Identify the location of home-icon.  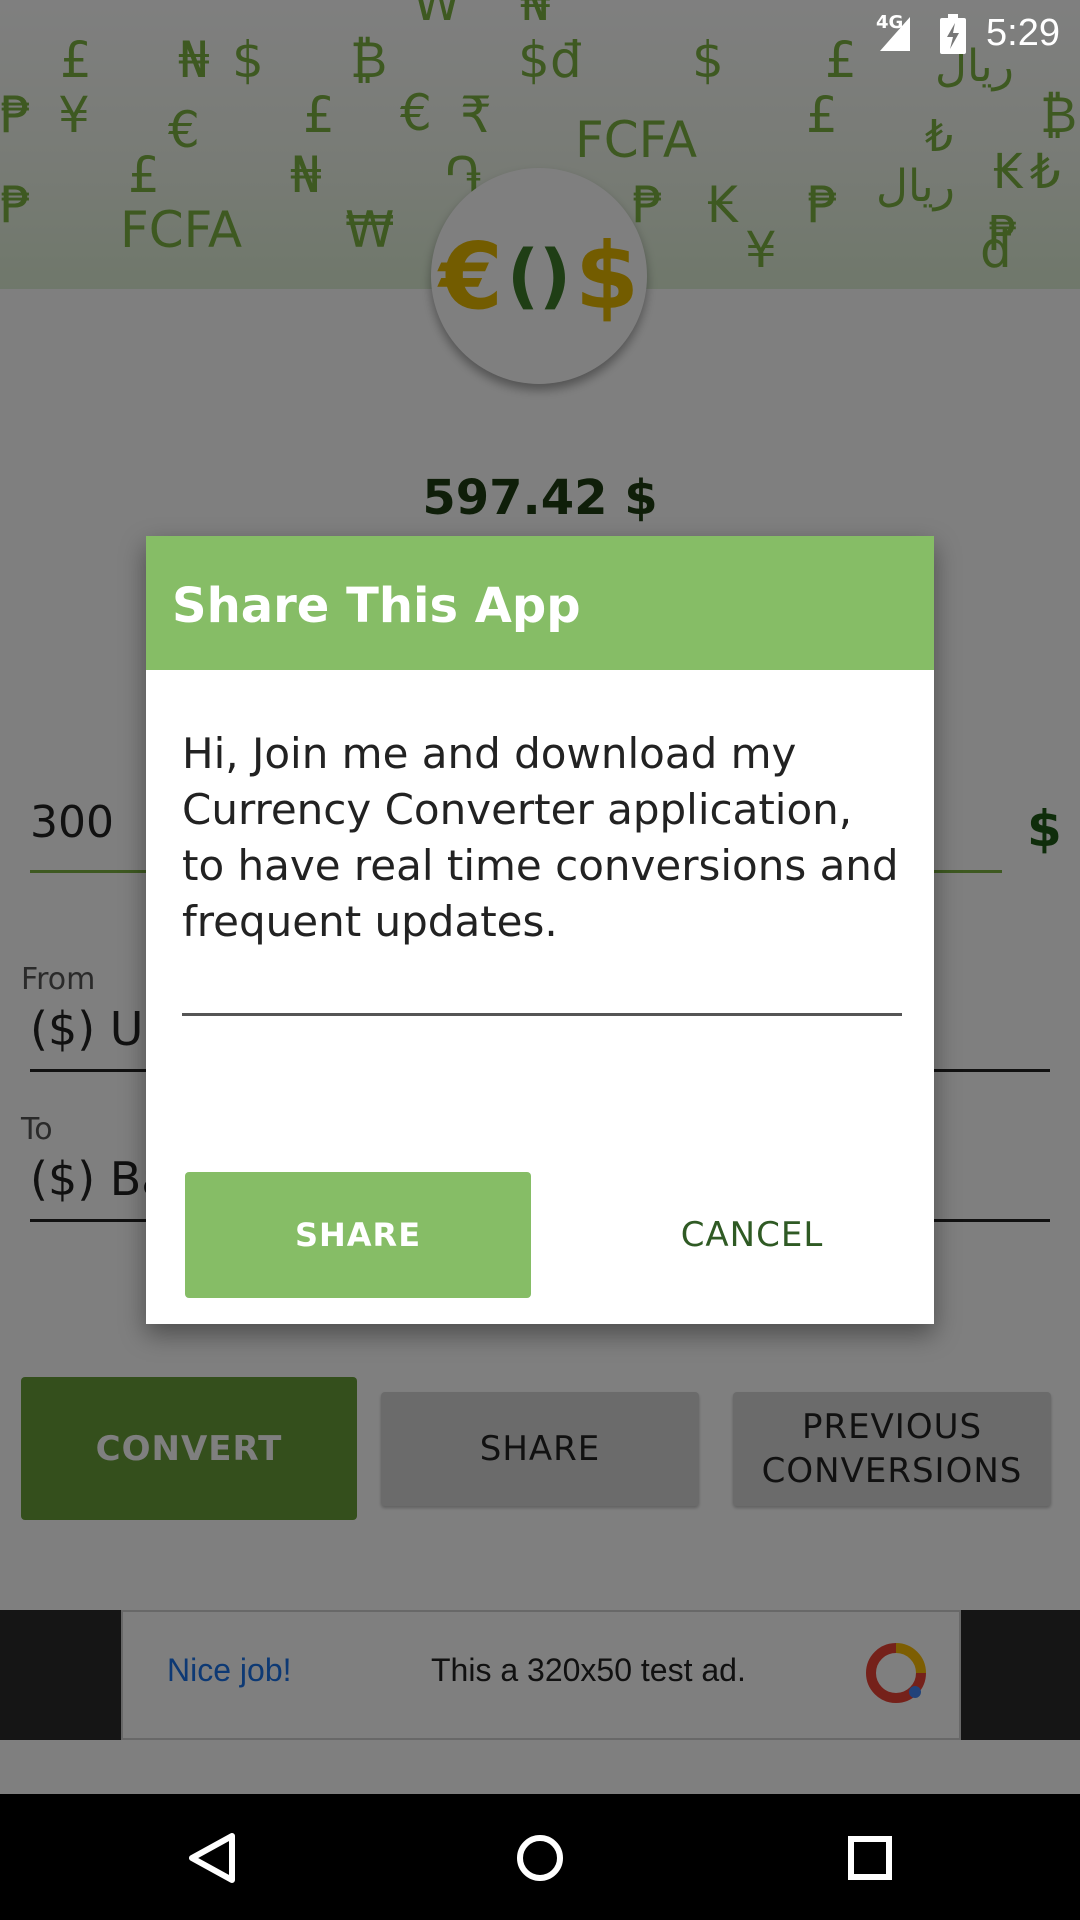
(540, 1858).